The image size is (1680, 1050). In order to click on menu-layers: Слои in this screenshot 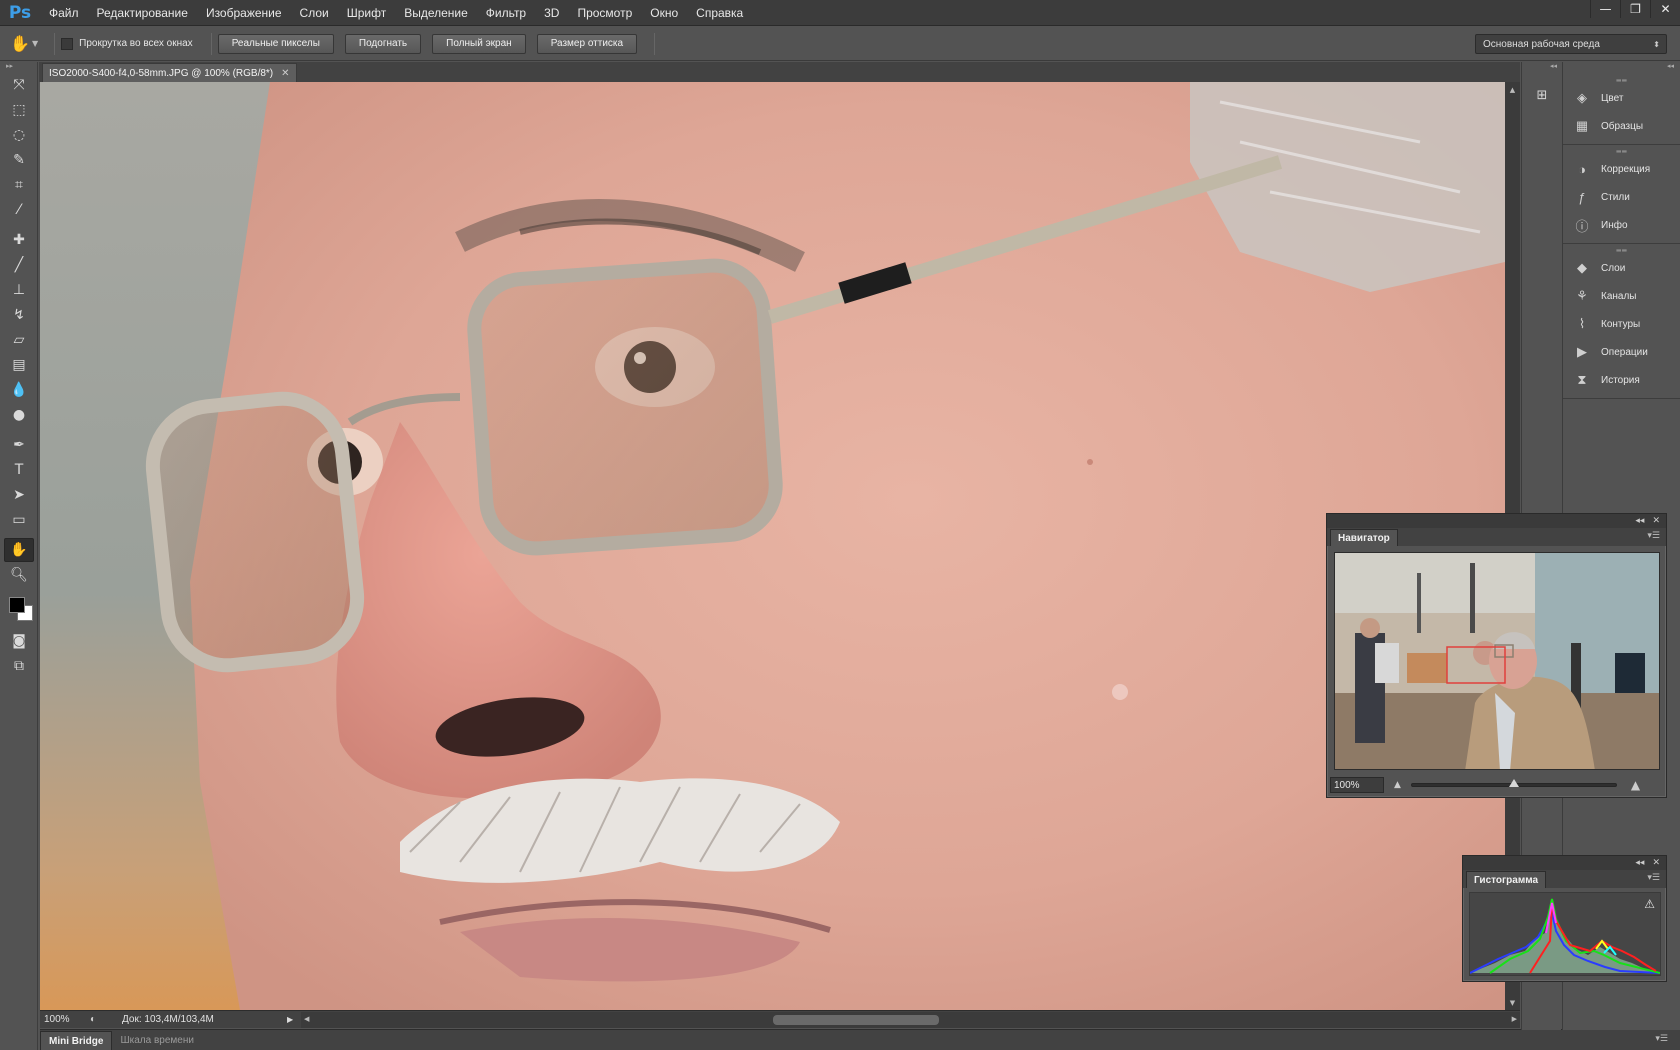, I will do `click(314, 13)`.